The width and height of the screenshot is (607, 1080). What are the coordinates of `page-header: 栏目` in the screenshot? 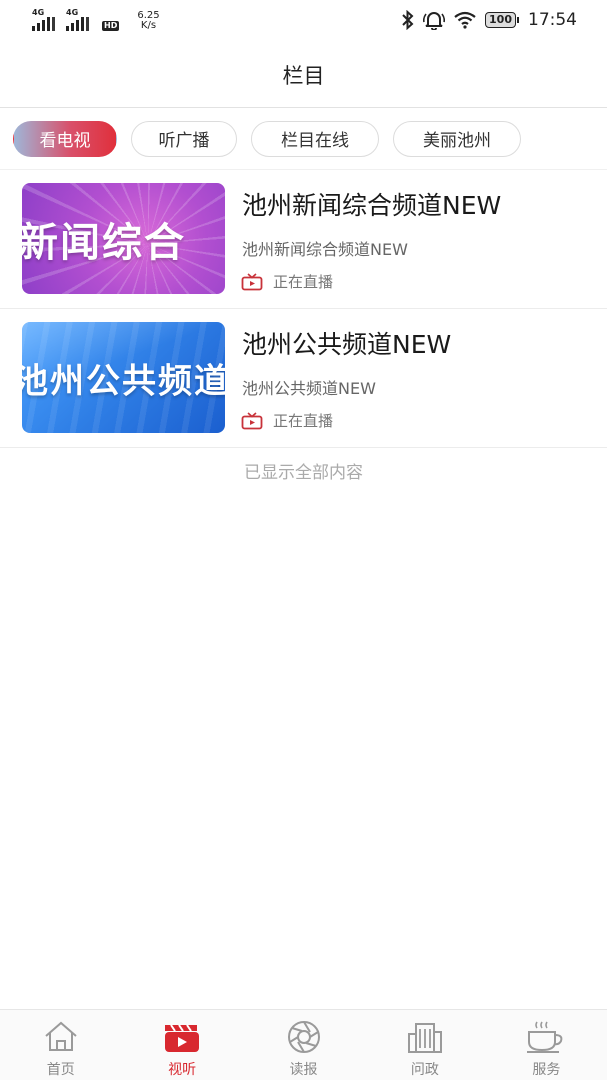 It's located at (303, 75).